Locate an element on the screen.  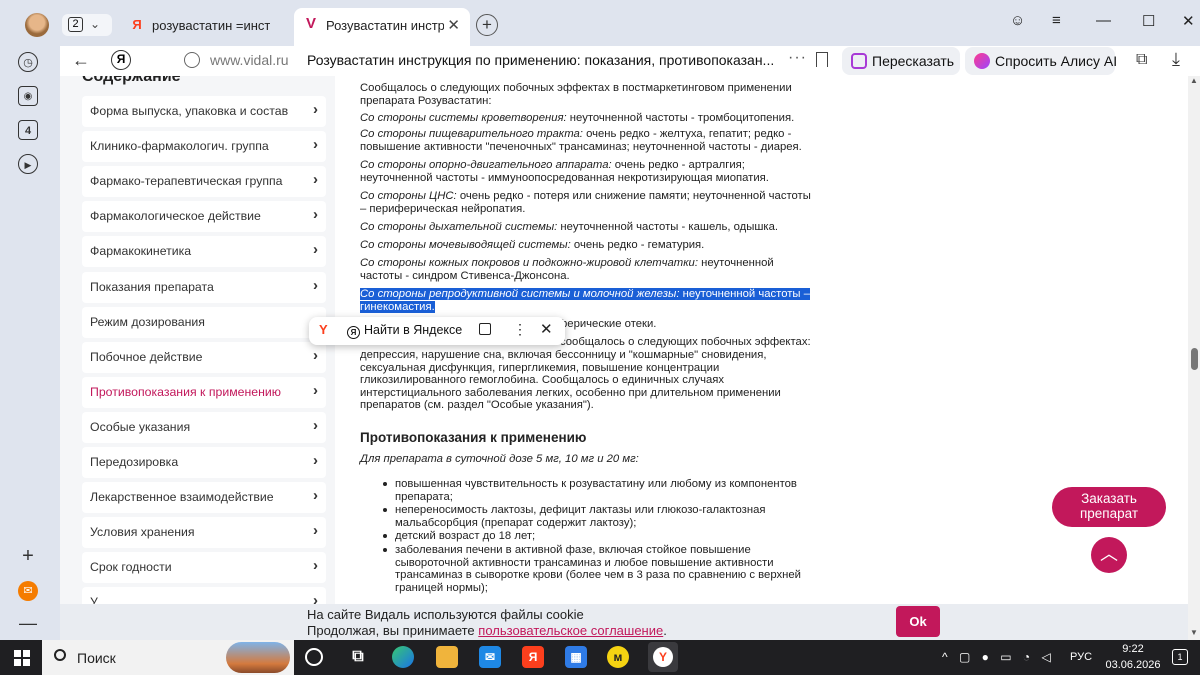
toc-item: Побочное действие › is located at coordinates (204, 357).